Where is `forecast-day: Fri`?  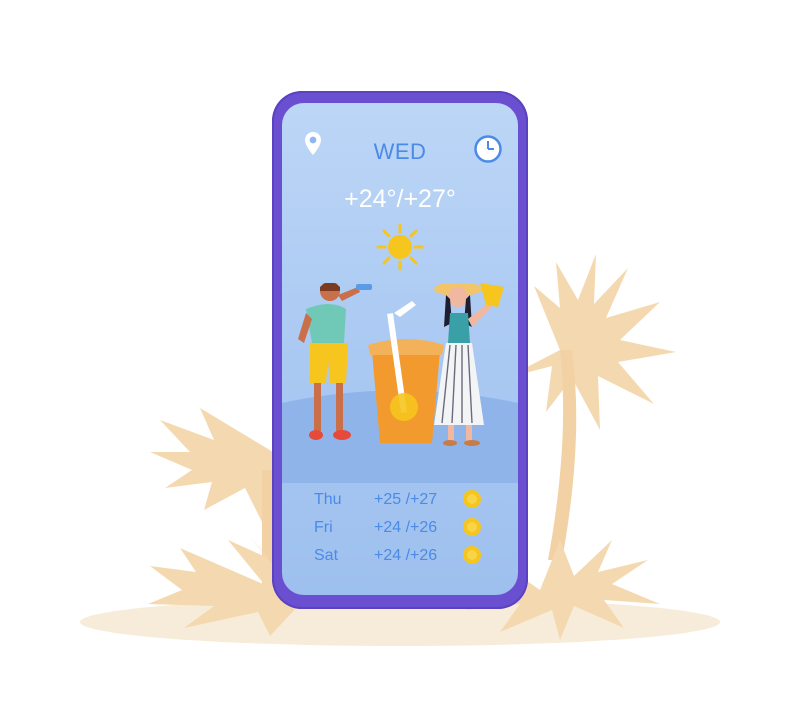 forecast-day: Fri is located at coordinates (323, 527).